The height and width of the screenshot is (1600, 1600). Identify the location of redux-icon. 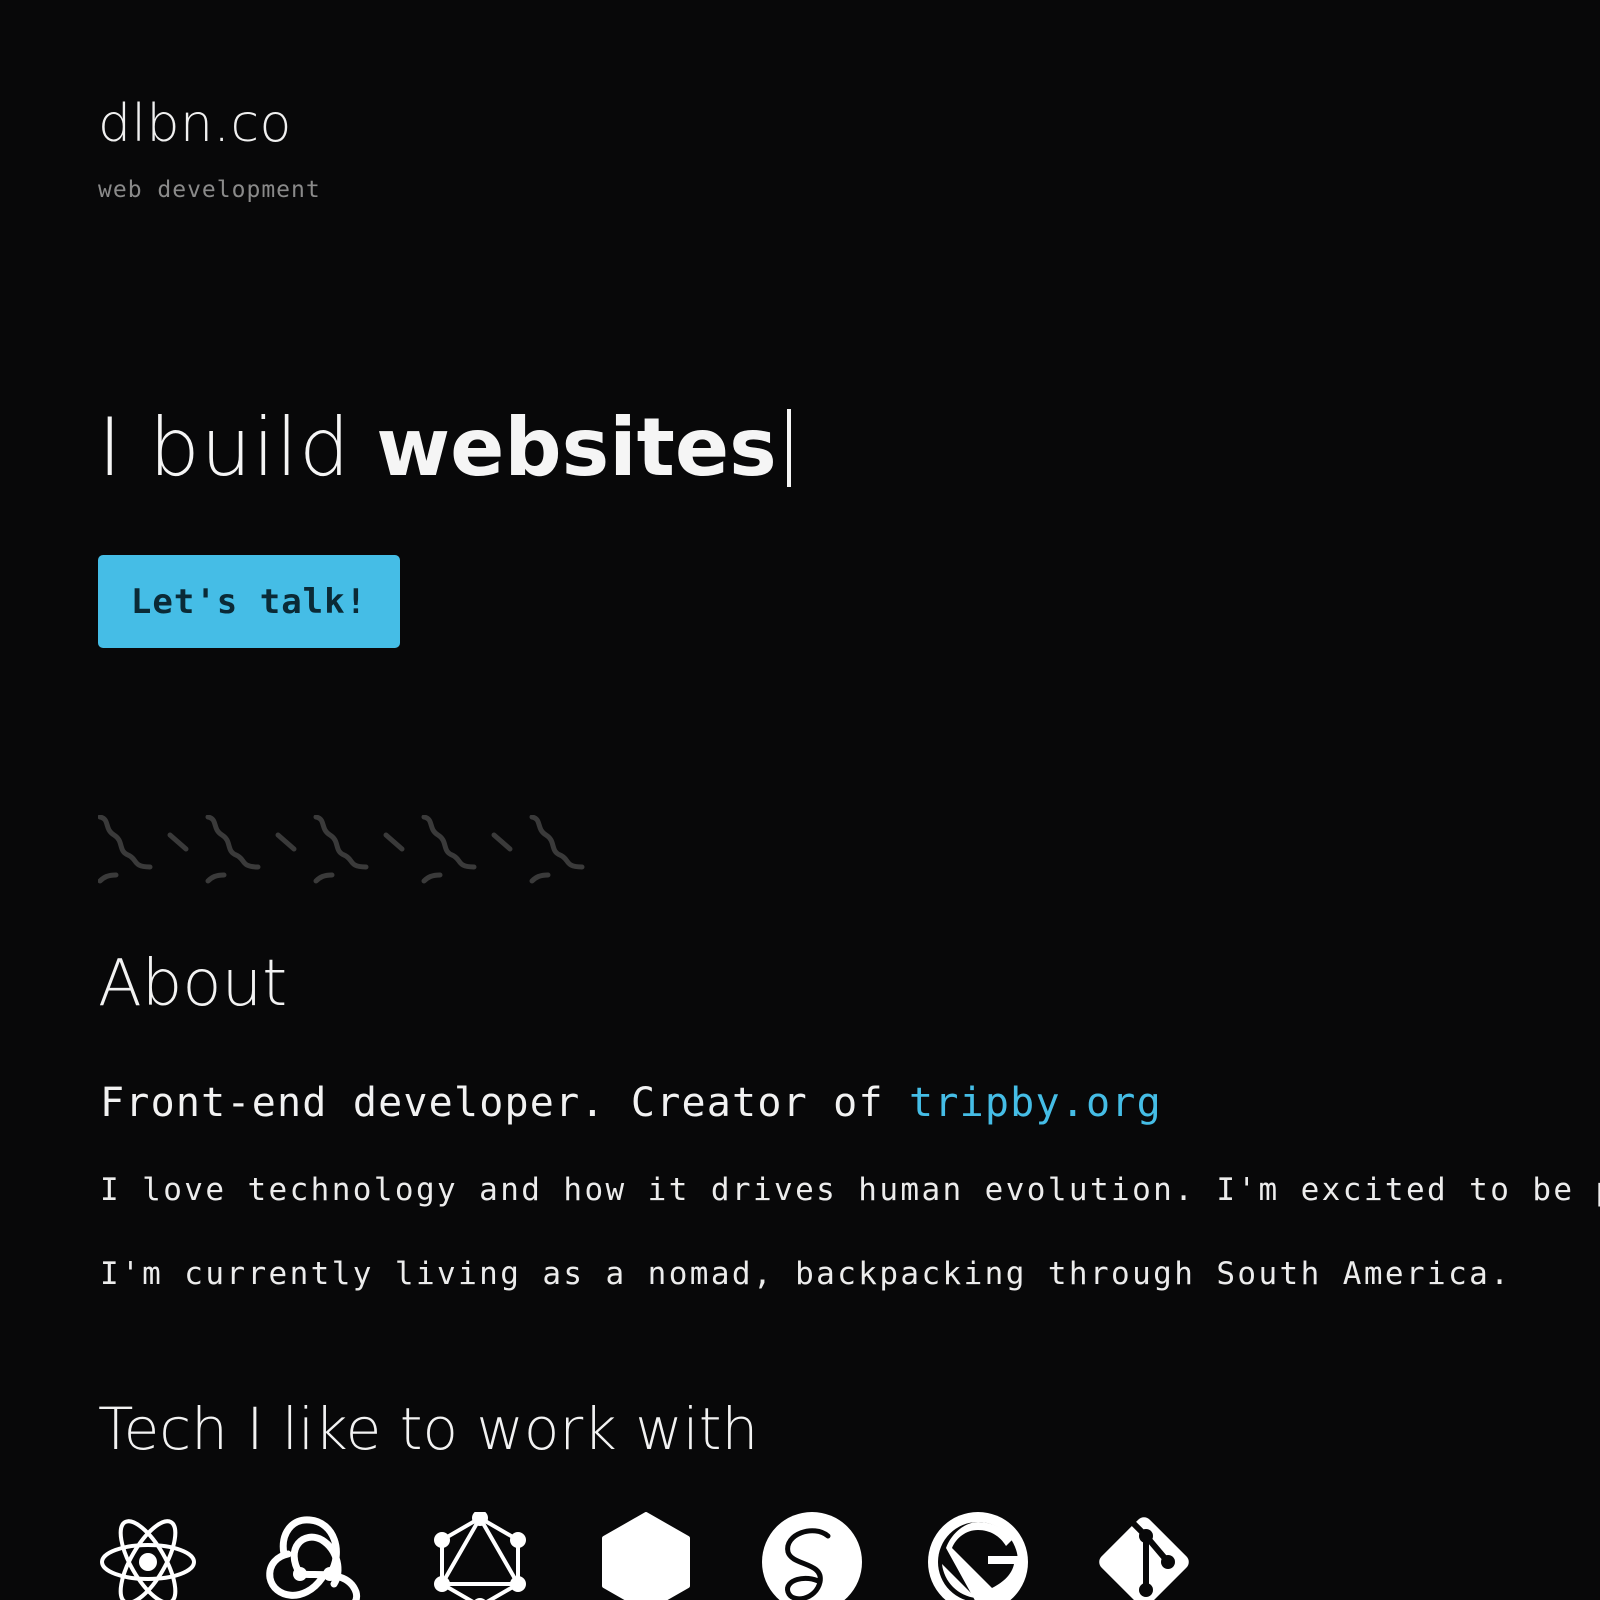
(313, 1558).